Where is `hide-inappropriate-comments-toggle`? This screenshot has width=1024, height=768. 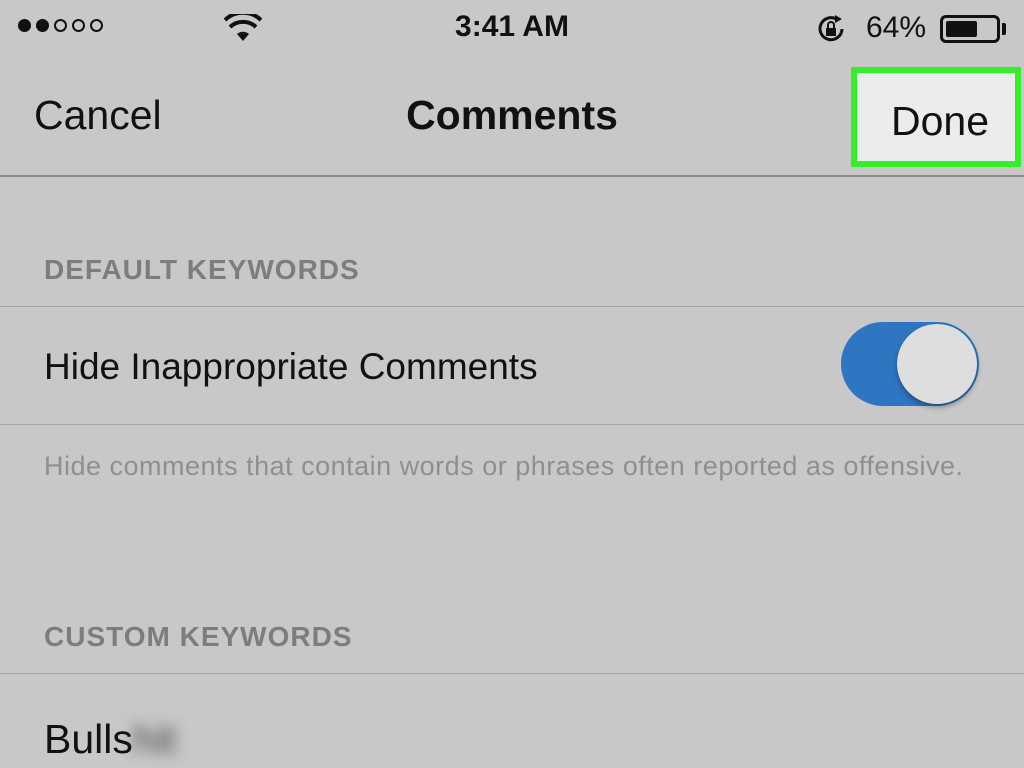
hide-inappropriate-comments-toggle is located at coordinates (910, 364).